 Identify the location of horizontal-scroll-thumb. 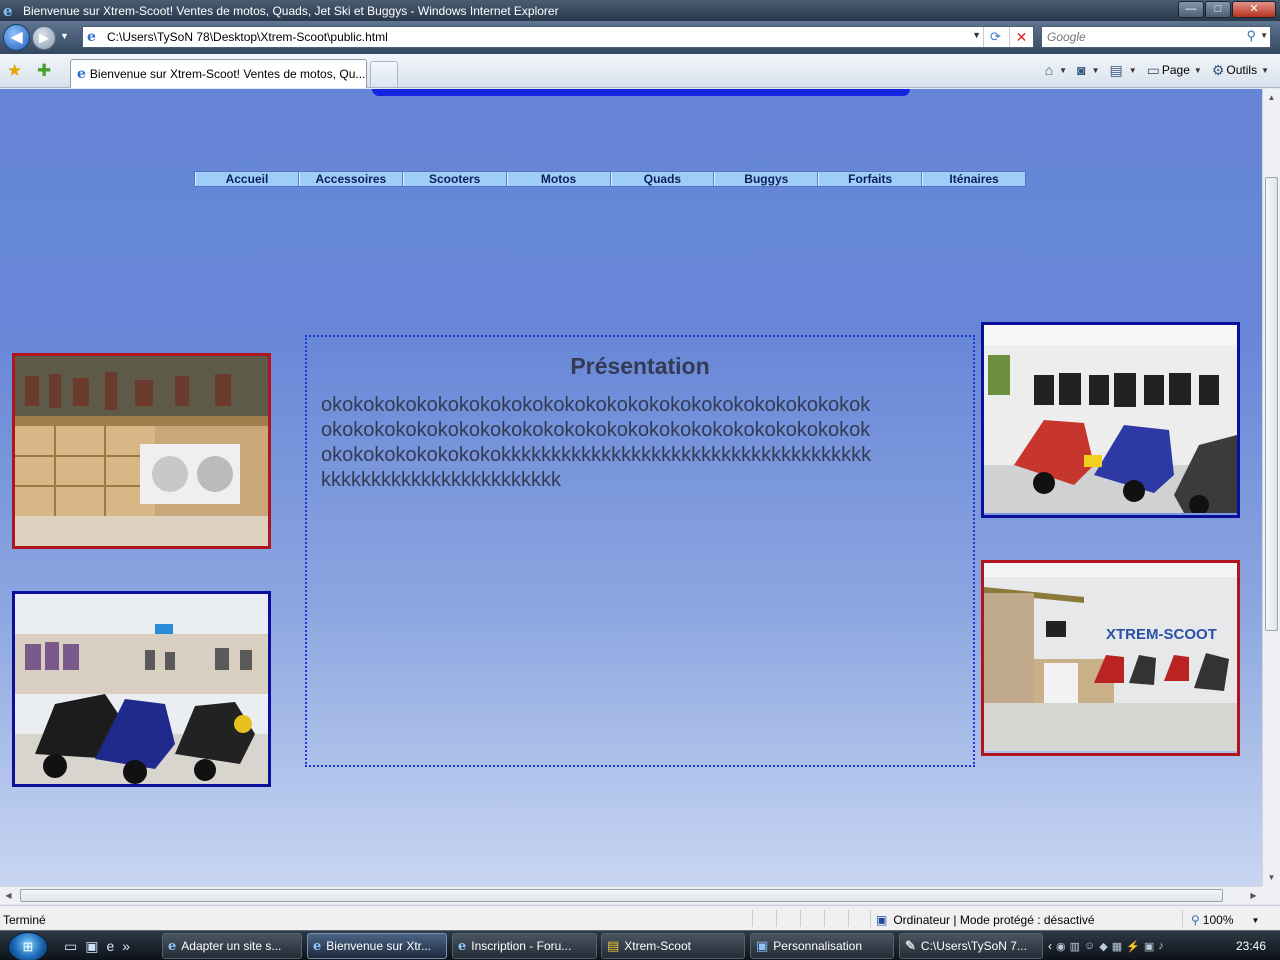
(621, 895).